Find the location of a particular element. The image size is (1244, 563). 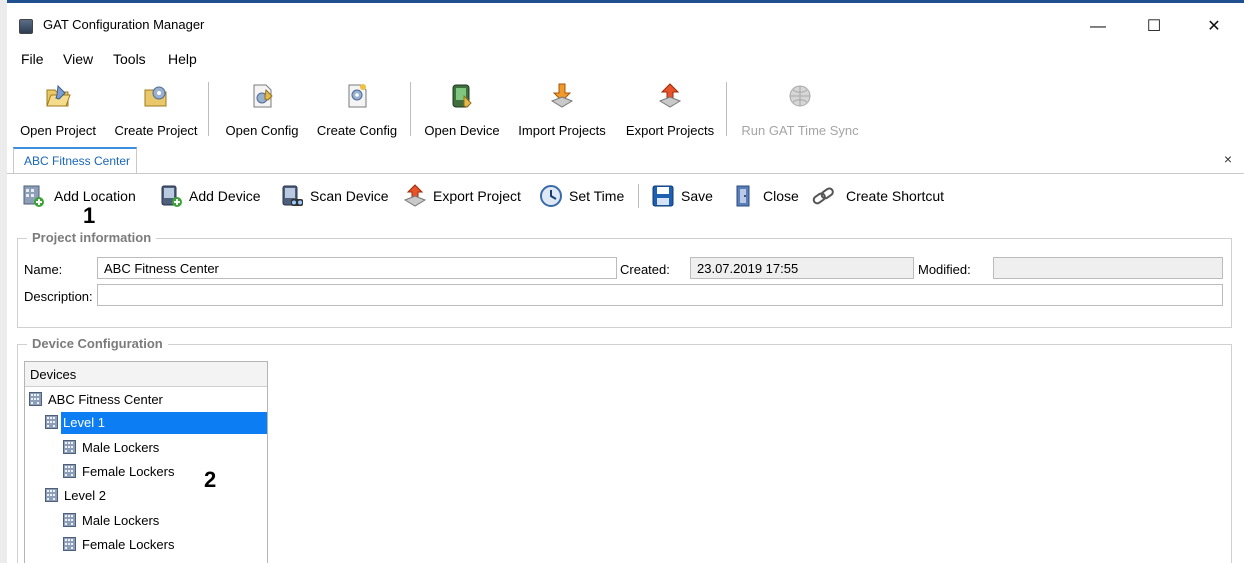

add-location-button: Add Location is located at coordinates (82, 196).